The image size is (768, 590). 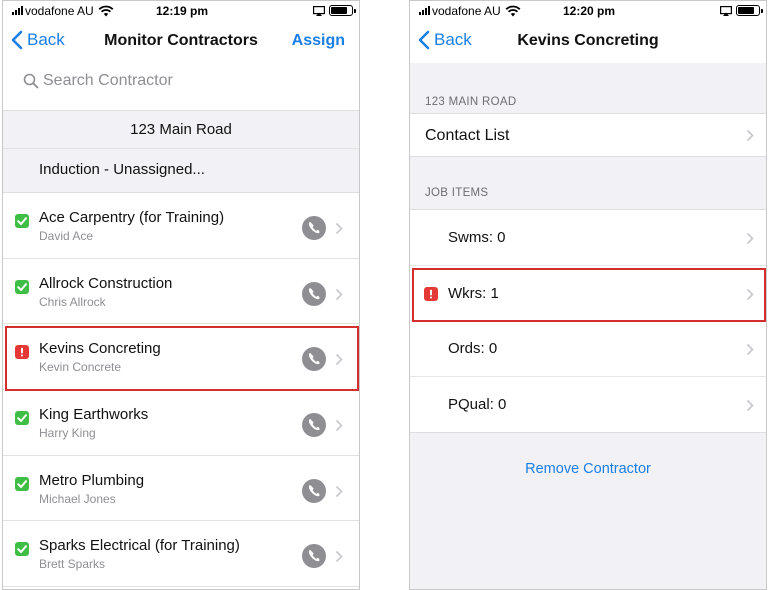 I want to click on status-time: 12:20 pm, so click(x=589, y=11).